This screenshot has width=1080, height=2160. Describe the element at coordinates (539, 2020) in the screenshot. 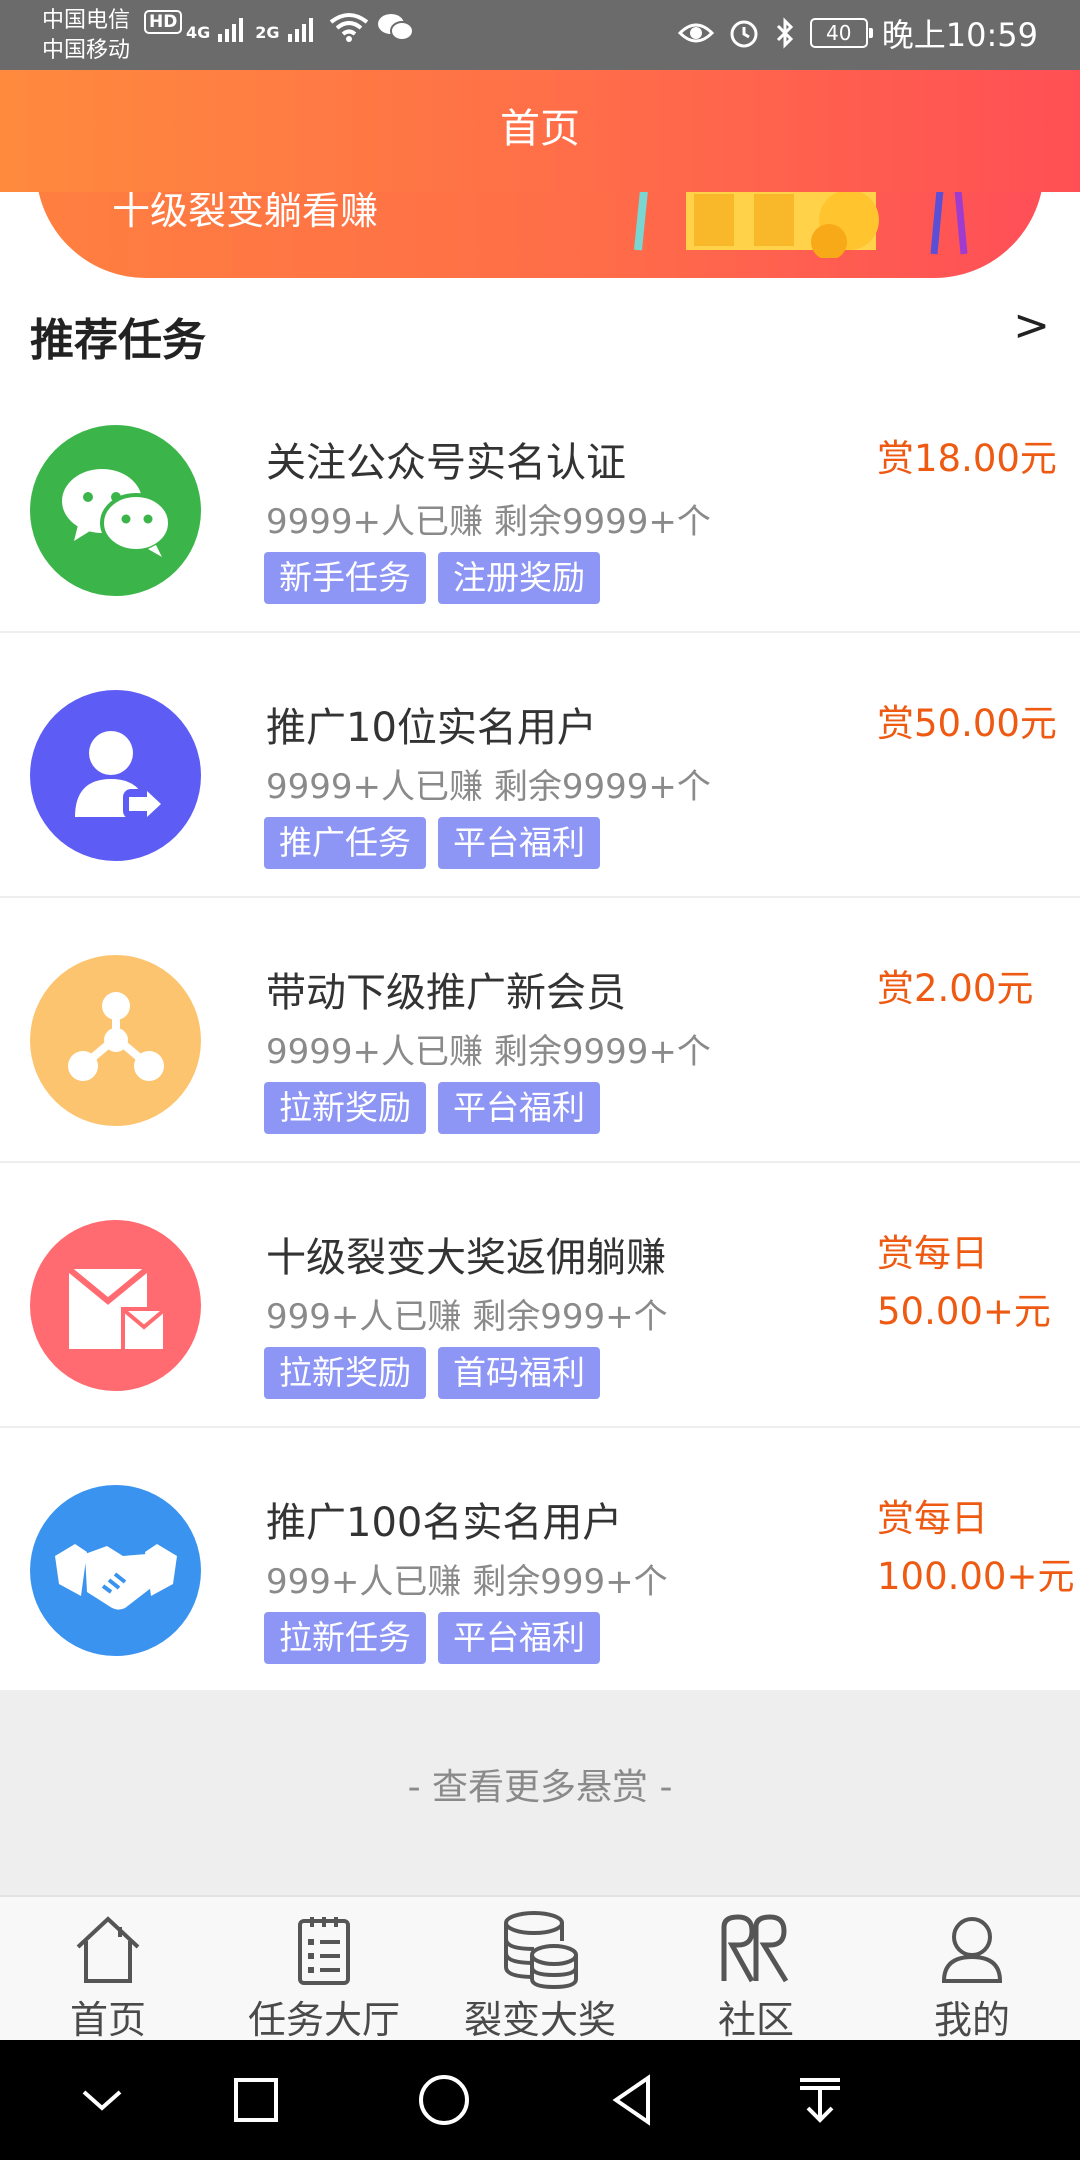

I see `nav-label: 裂变大奖` at that location.